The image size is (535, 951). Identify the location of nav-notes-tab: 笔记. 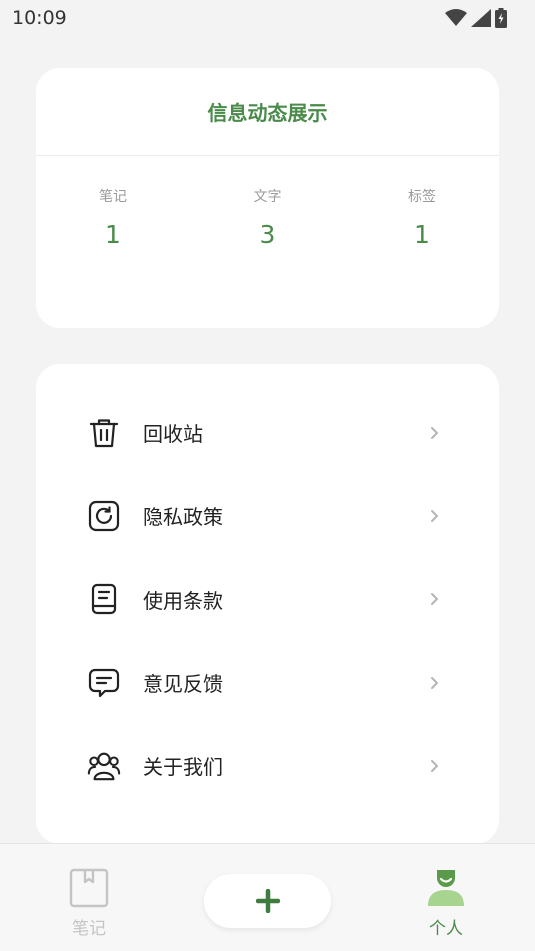
(89, 903).